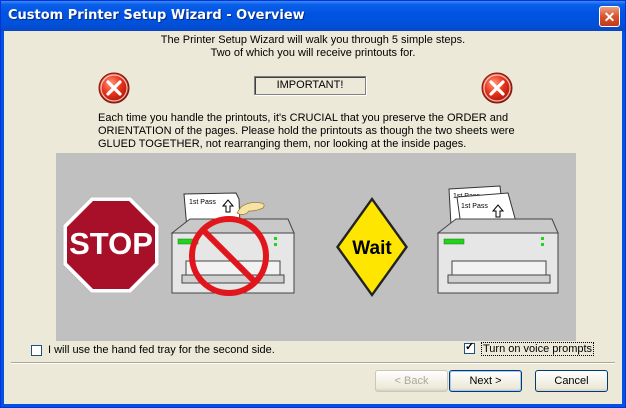 This screenshot has width=626, height=408. Describe the element at coordinates (313, 16) in the screenshot. I see `title-bar: Custom Printer Setup Wizard - Overview ✕` at that location.